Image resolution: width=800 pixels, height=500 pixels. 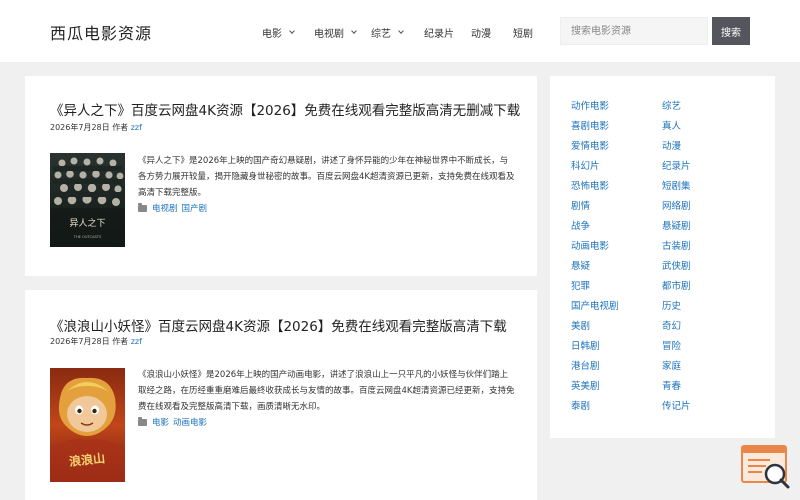 I want to click on nav-item-variety: 综艺, so click(x=387, y=32).